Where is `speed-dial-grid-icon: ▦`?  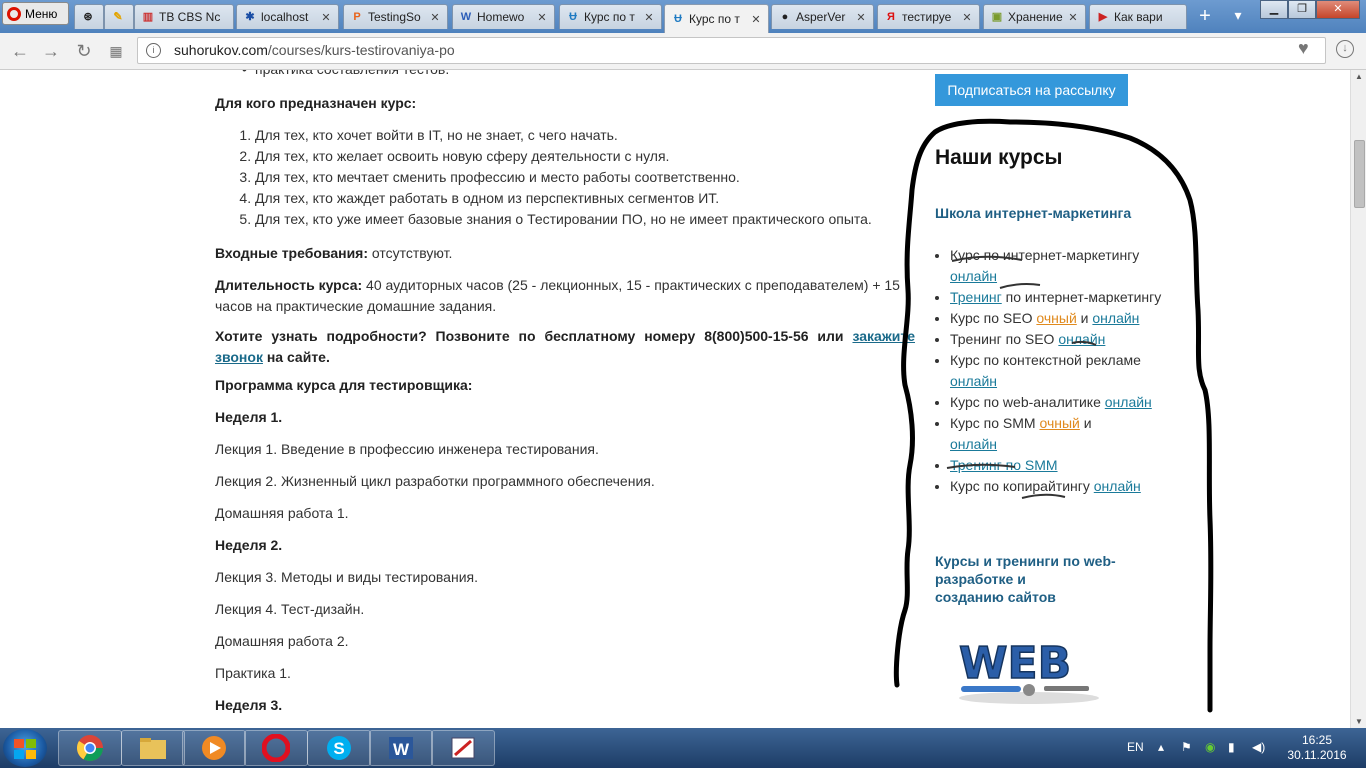
speed-dial-grid-icon: ▦ is located at coordinates (116, 51).